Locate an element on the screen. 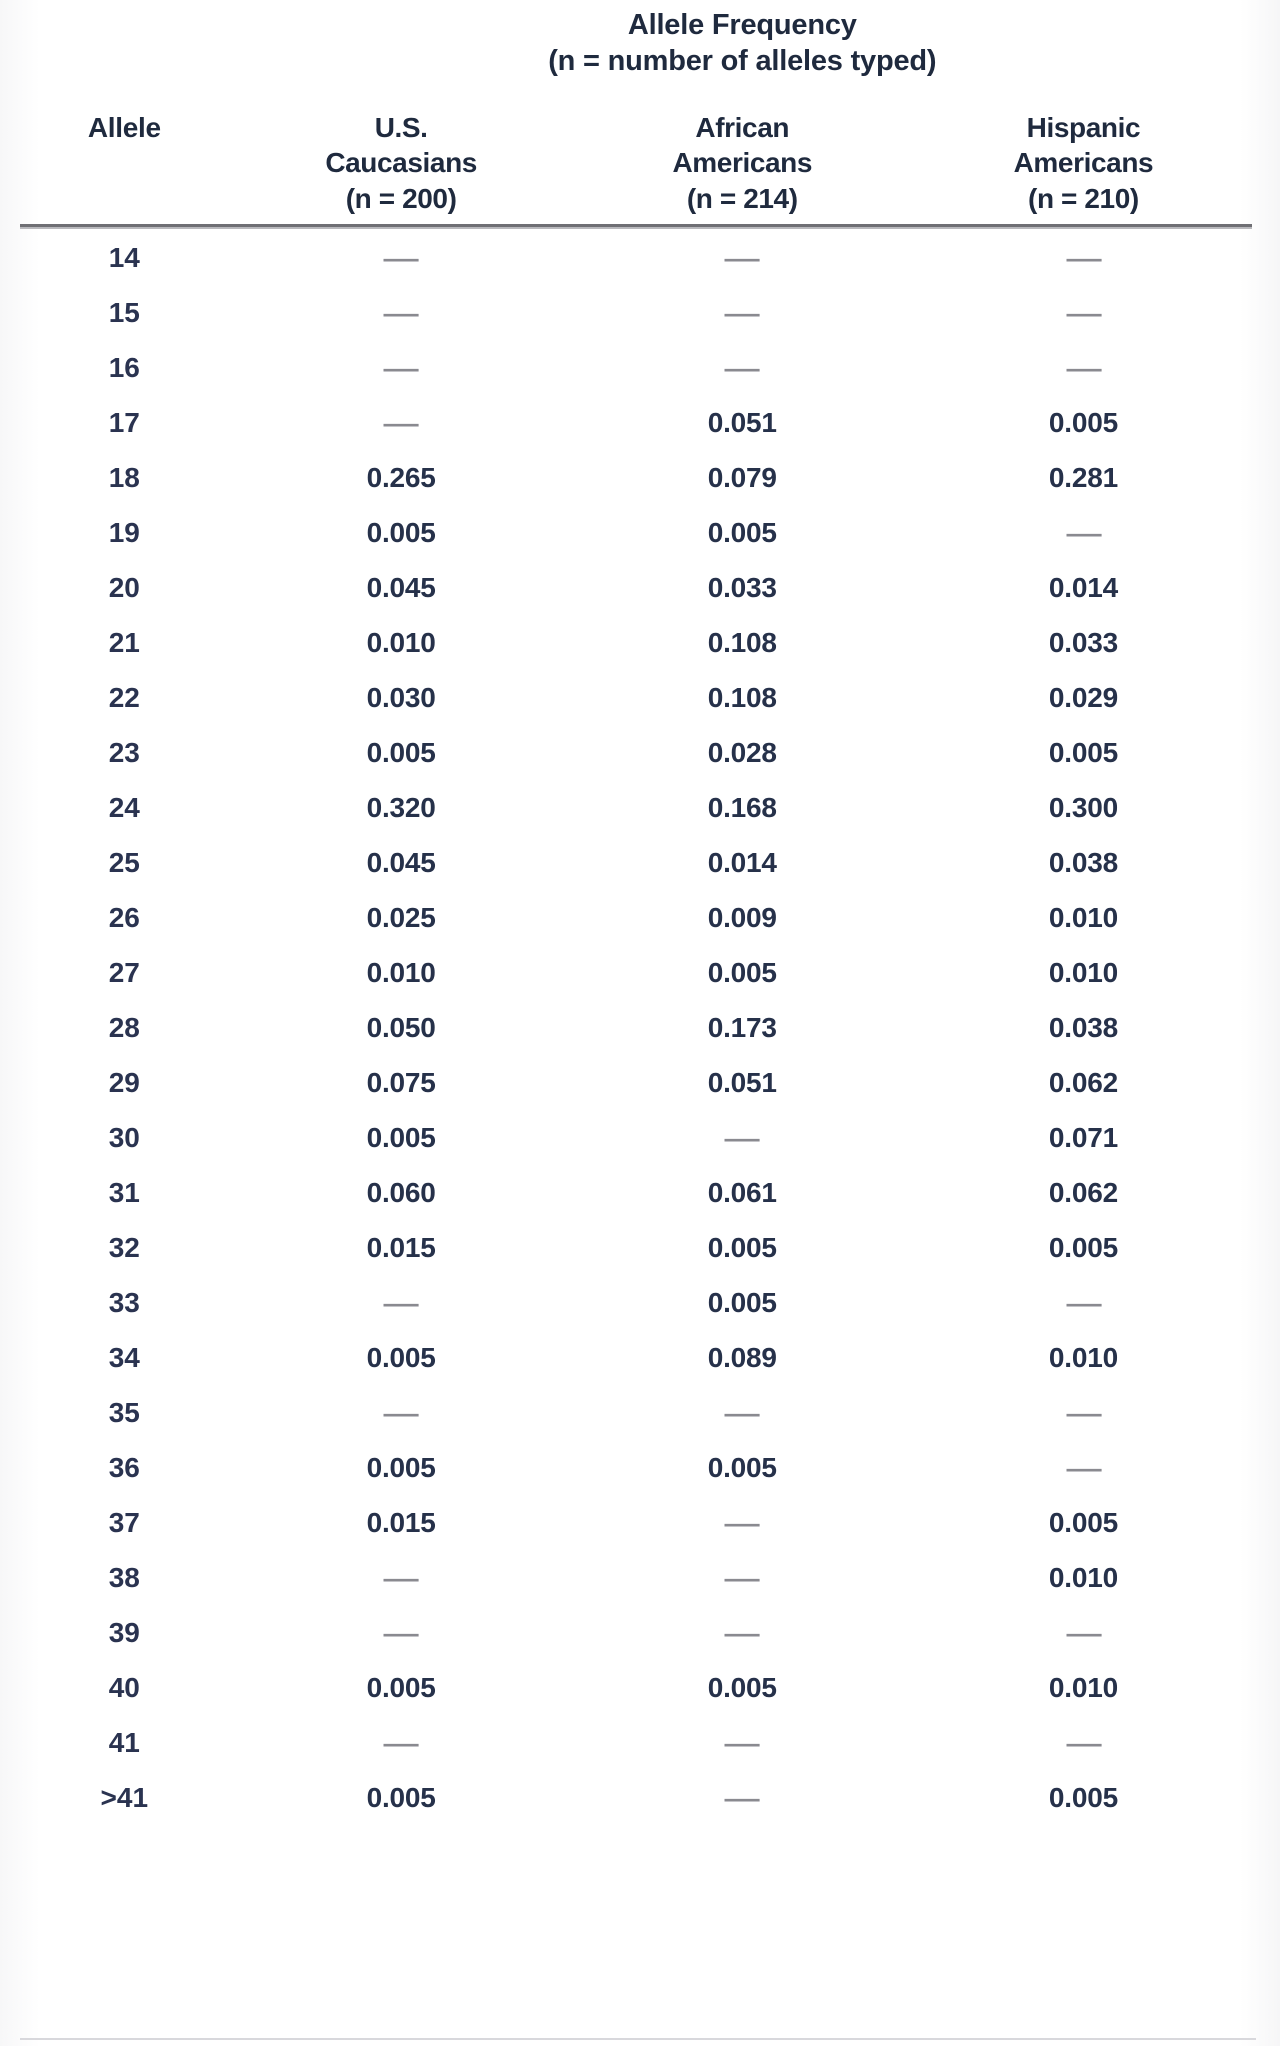  allele-label: 40 is located at coordinates (124, 1687).